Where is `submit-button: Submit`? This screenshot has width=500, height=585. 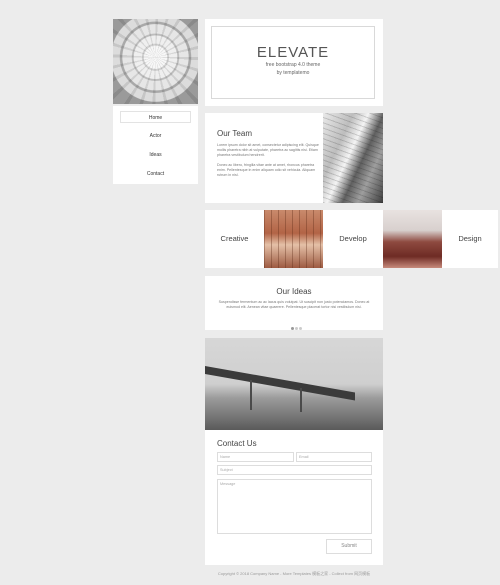 submit-button: Submit is located at coordinates (349, 546).